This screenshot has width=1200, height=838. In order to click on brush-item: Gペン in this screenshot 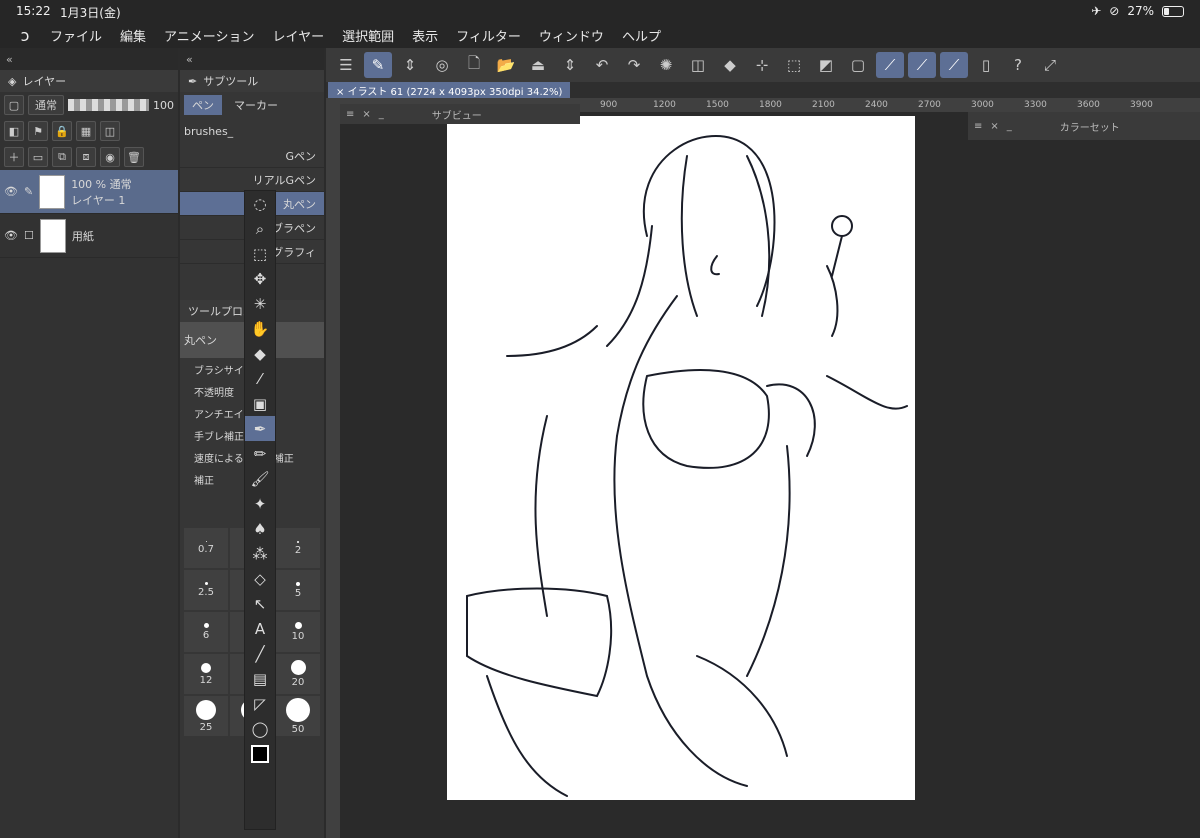, I will do `click(252, 156)`.